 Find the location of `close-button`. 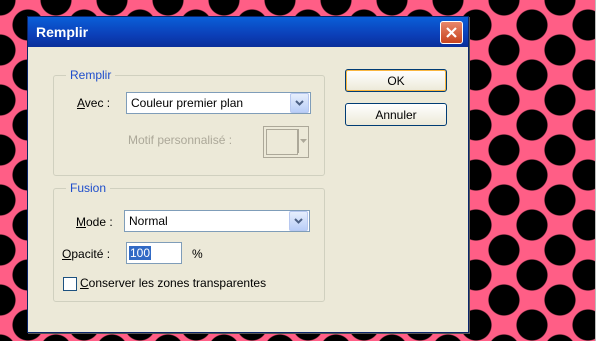

close-button is located at coordinates (451, 32).